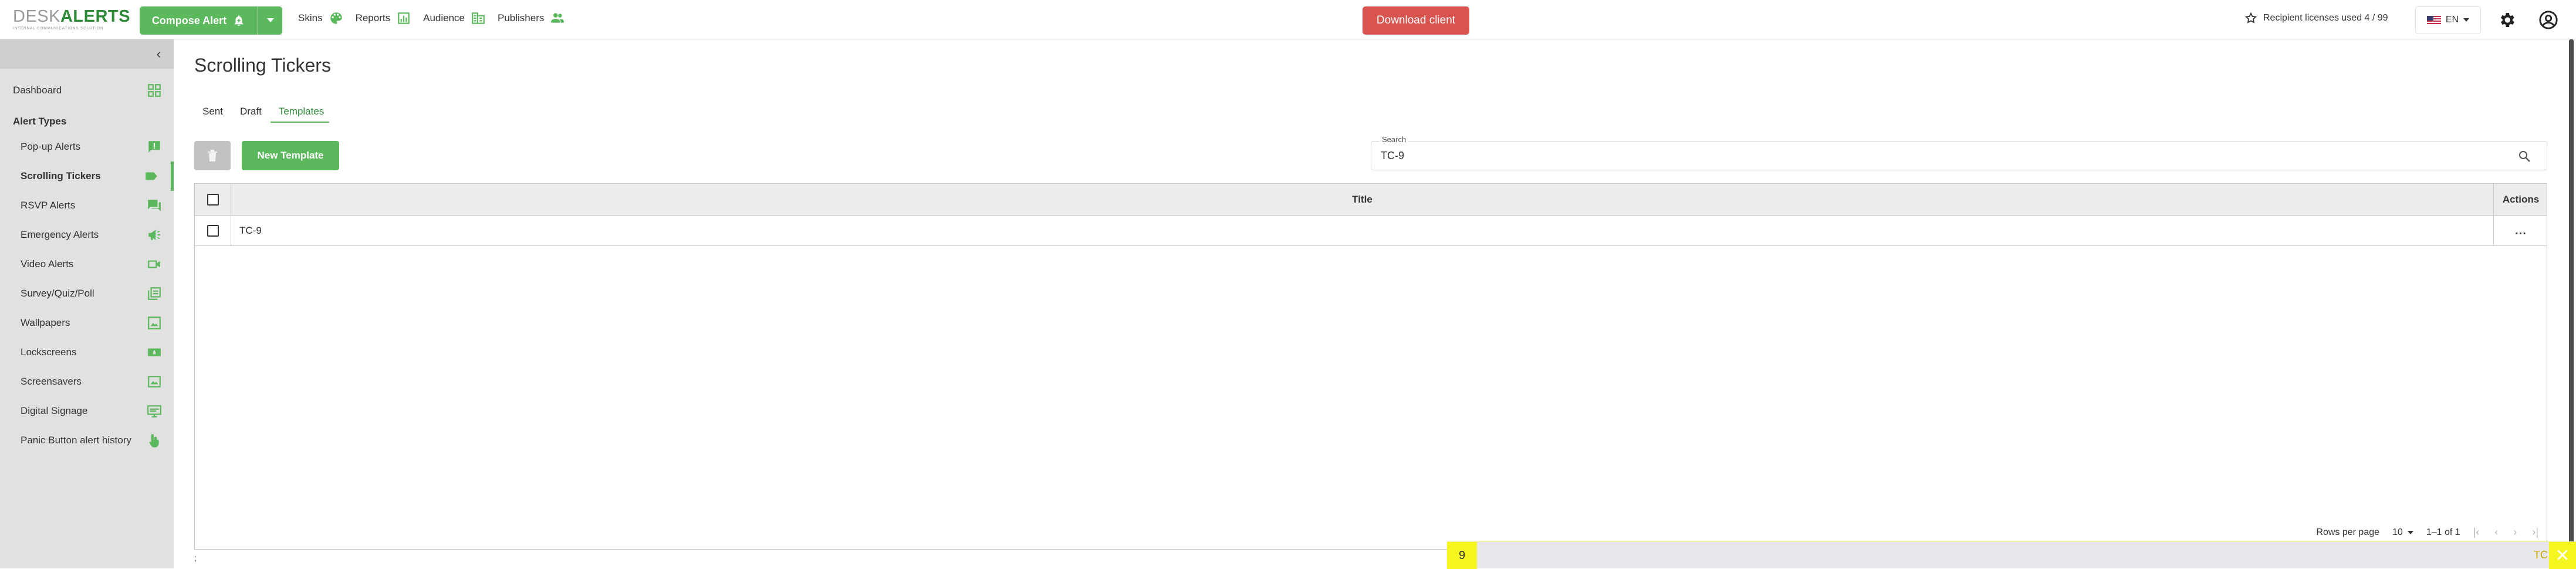  Describe the element at coordinates (60, 234) in the screenshot. I see `sidebar-item-label: Emergency Alerts` at that location.